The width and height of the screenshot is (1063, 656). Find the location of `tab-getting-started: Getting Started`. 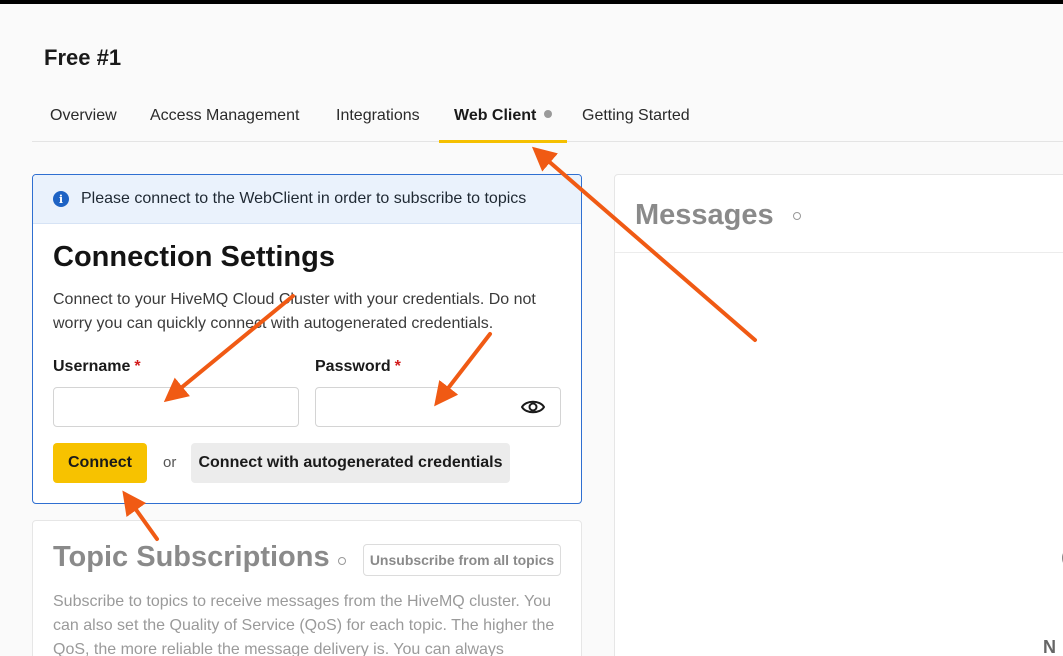

tab-getting-started: Getting Started is located at coordinates (636, 119).